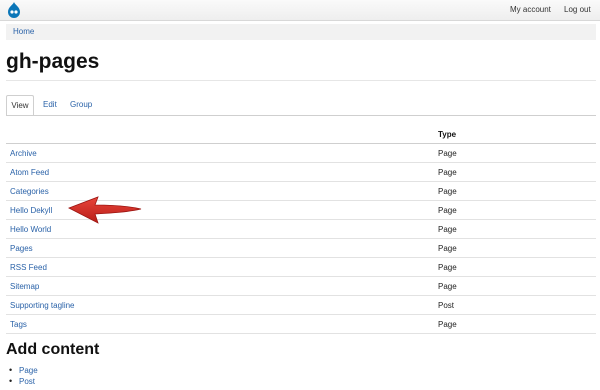 This screenshot has height=390, width=600. Describe the element at coordinates (31, 210) in the screenshot. I see `row-title-link: Hello Dekyll` at that location.